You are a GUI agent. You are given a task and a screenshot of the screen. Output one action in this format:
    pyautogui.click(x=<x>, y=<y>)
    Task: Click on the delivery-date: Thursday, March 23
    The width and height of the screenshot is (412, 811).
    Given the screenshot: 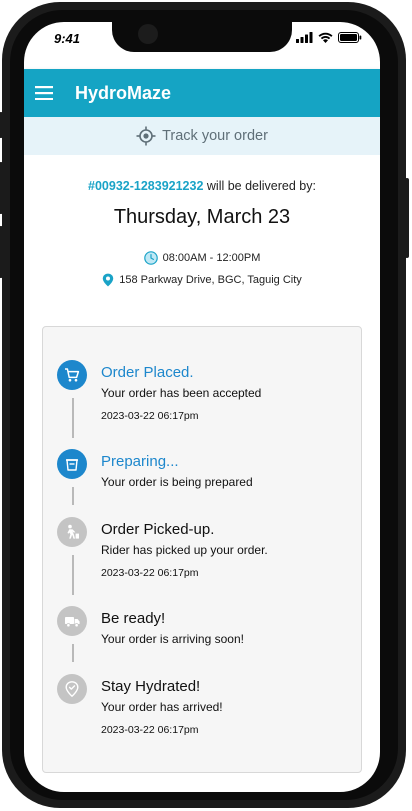 What is the action you would take?
    pyautogui.click(x=202, y=217)
    